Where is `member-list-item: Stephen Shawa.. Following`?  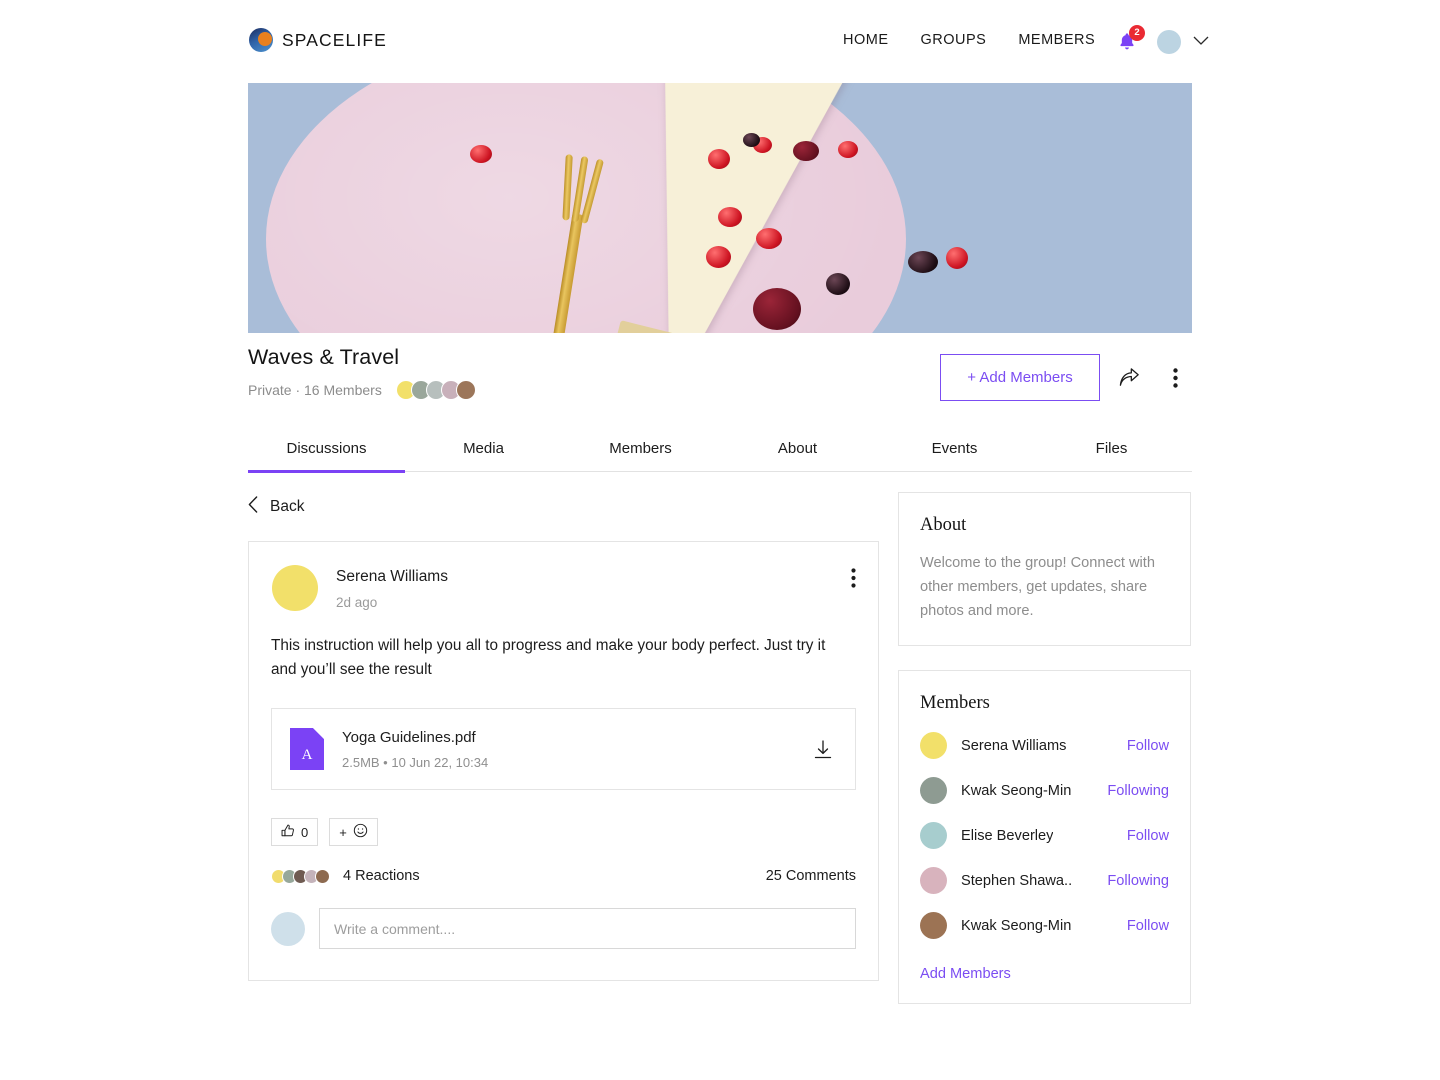
member-list-item: Stephen Shawa.. Following is located at coordinates (1044, 880).